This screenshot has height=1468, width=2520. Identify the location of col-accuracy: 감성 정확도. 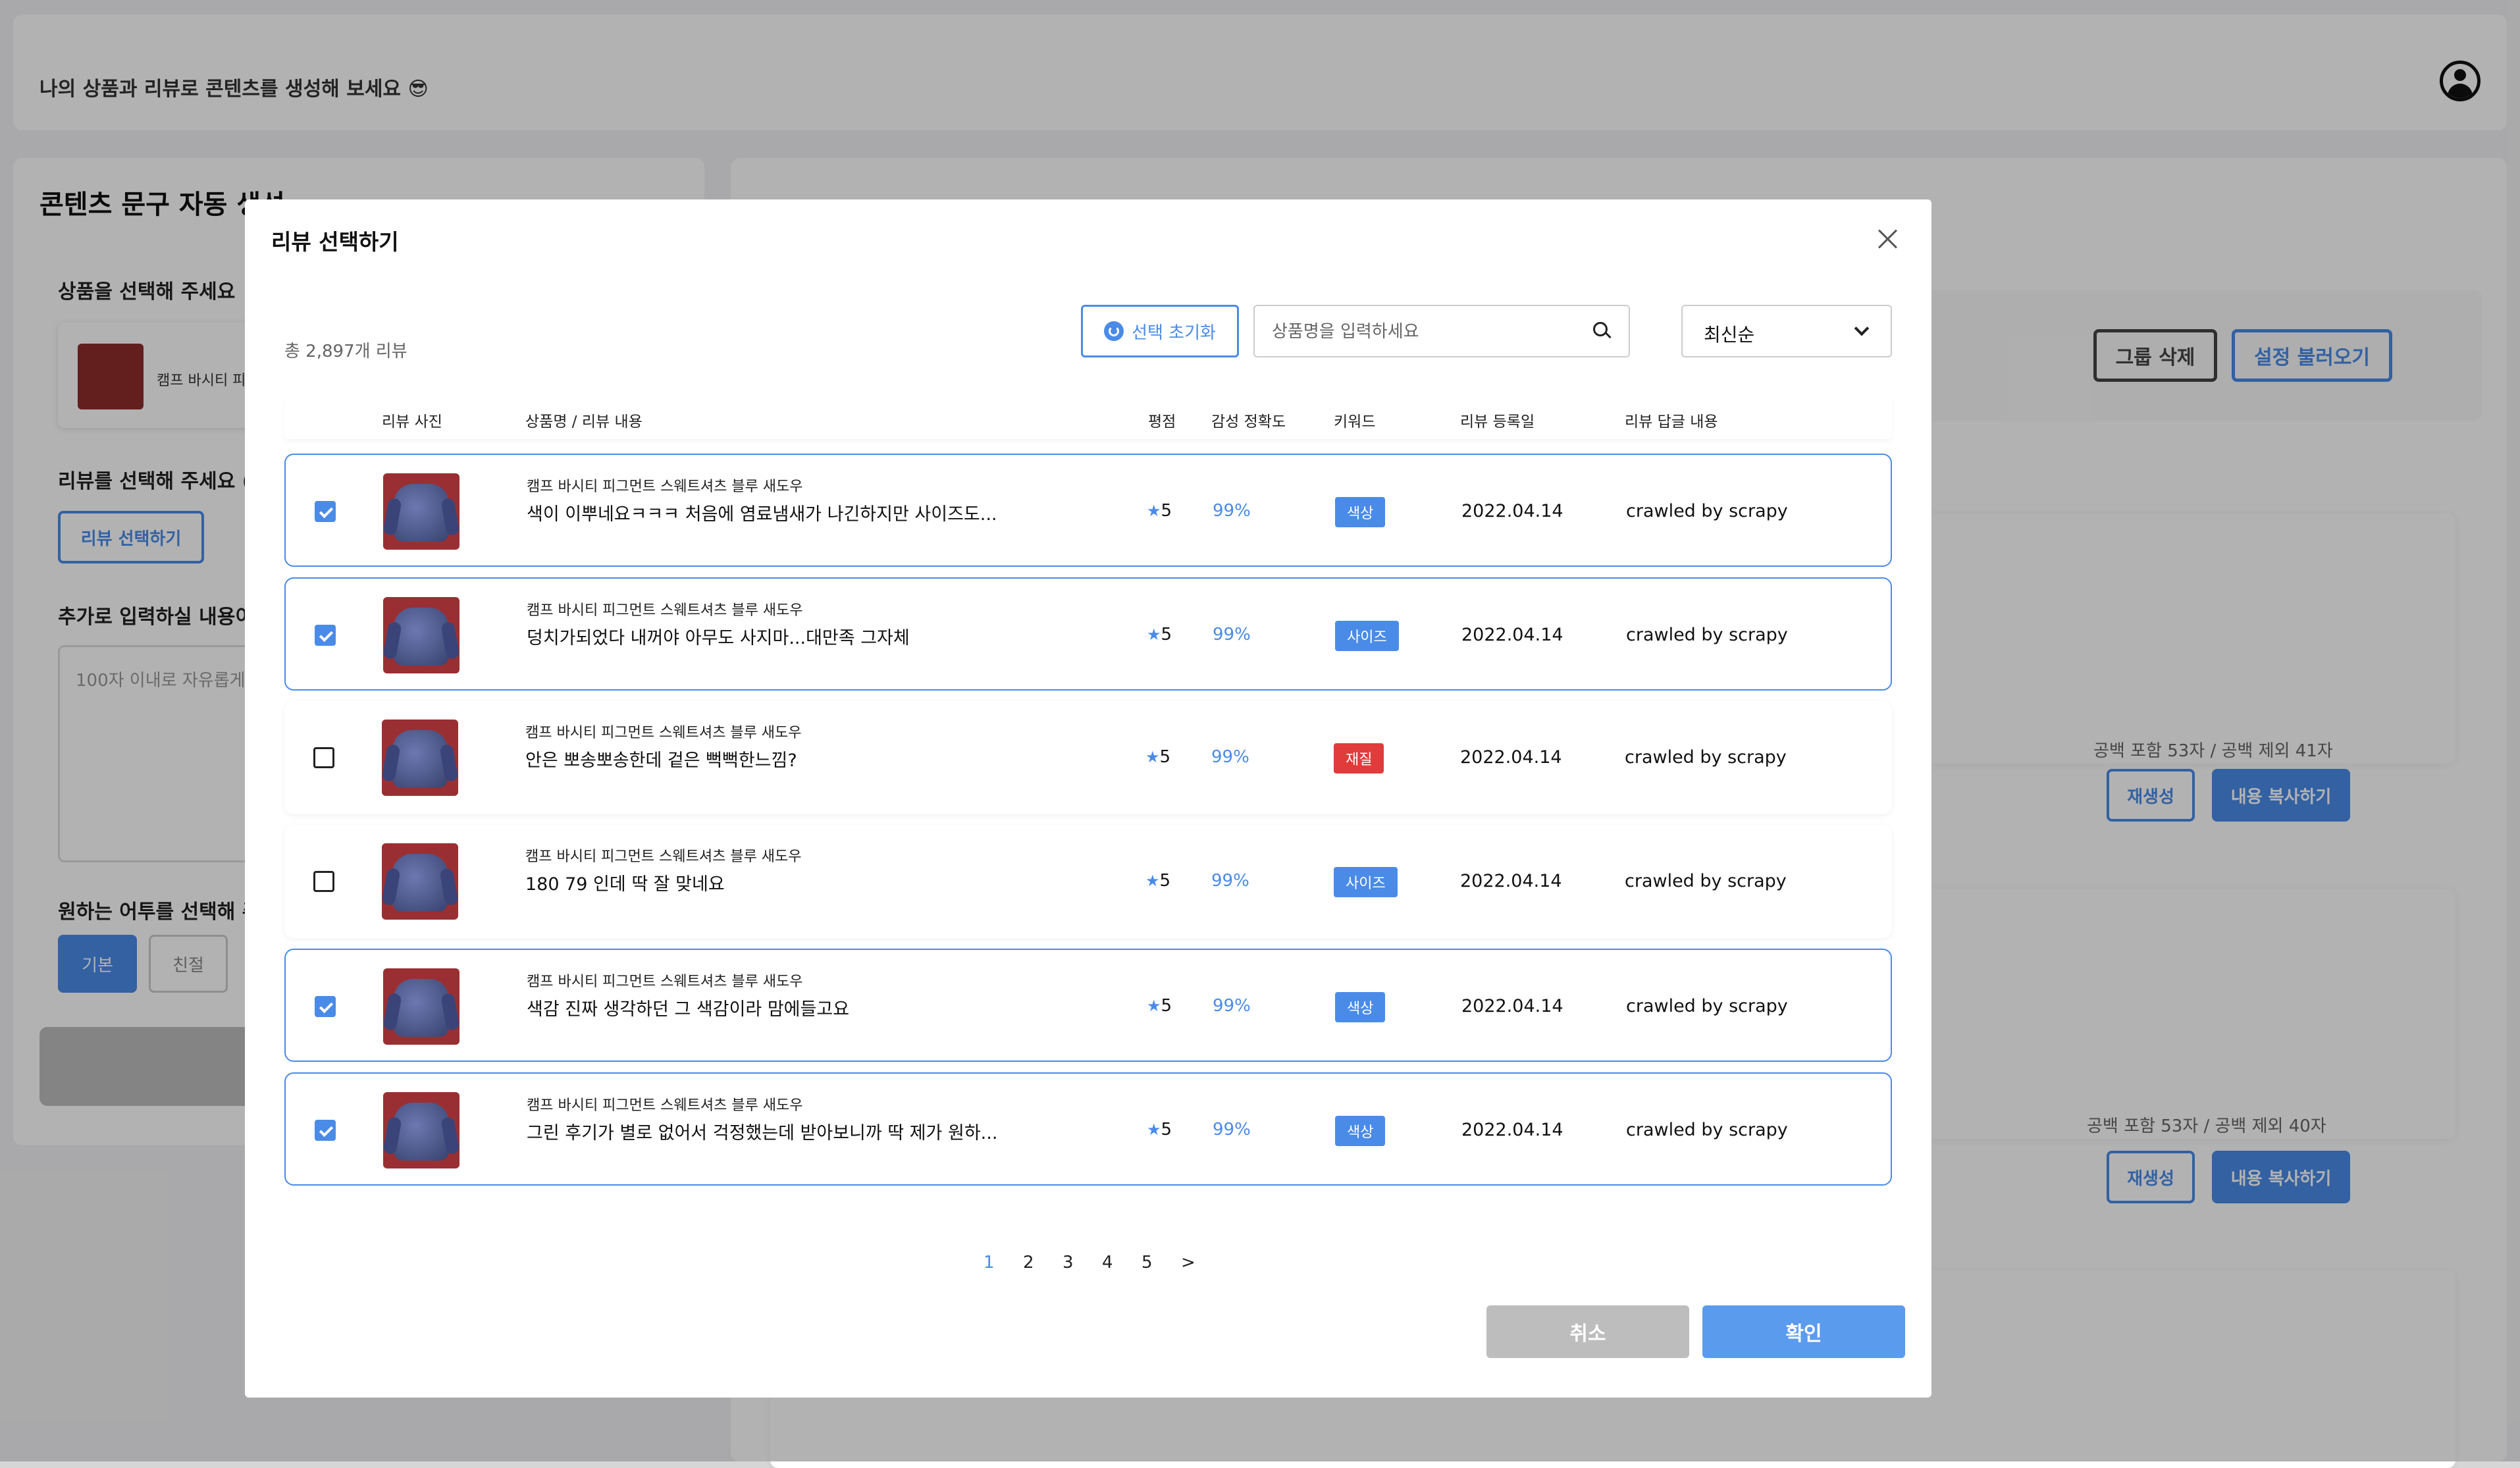
(1248, 422).